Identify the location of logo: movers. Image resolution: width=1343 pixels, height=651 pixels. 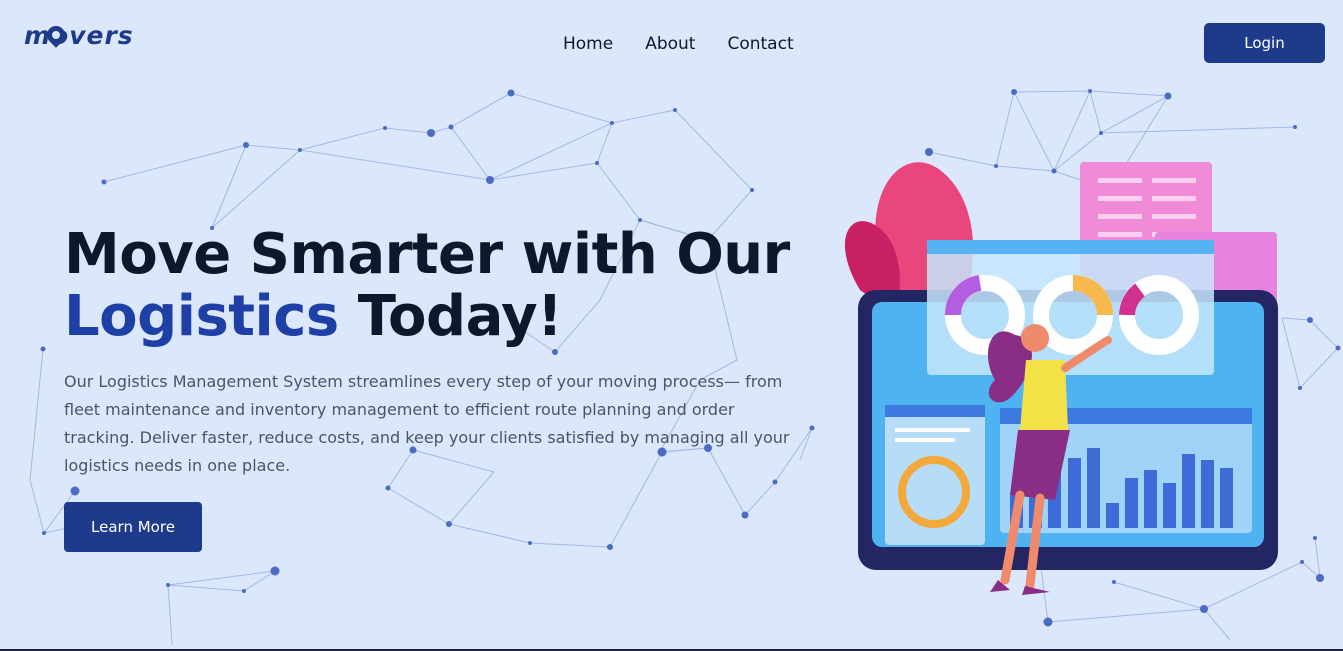
(84, 43).